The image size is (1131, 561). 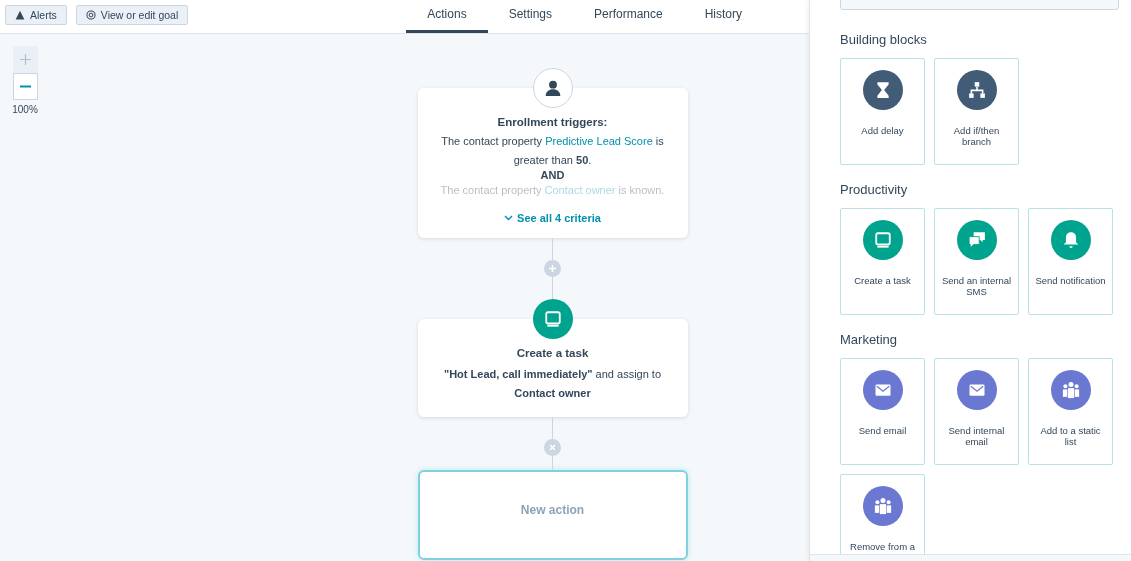 I want to click on minus-icon, so click(x=25, y=86).